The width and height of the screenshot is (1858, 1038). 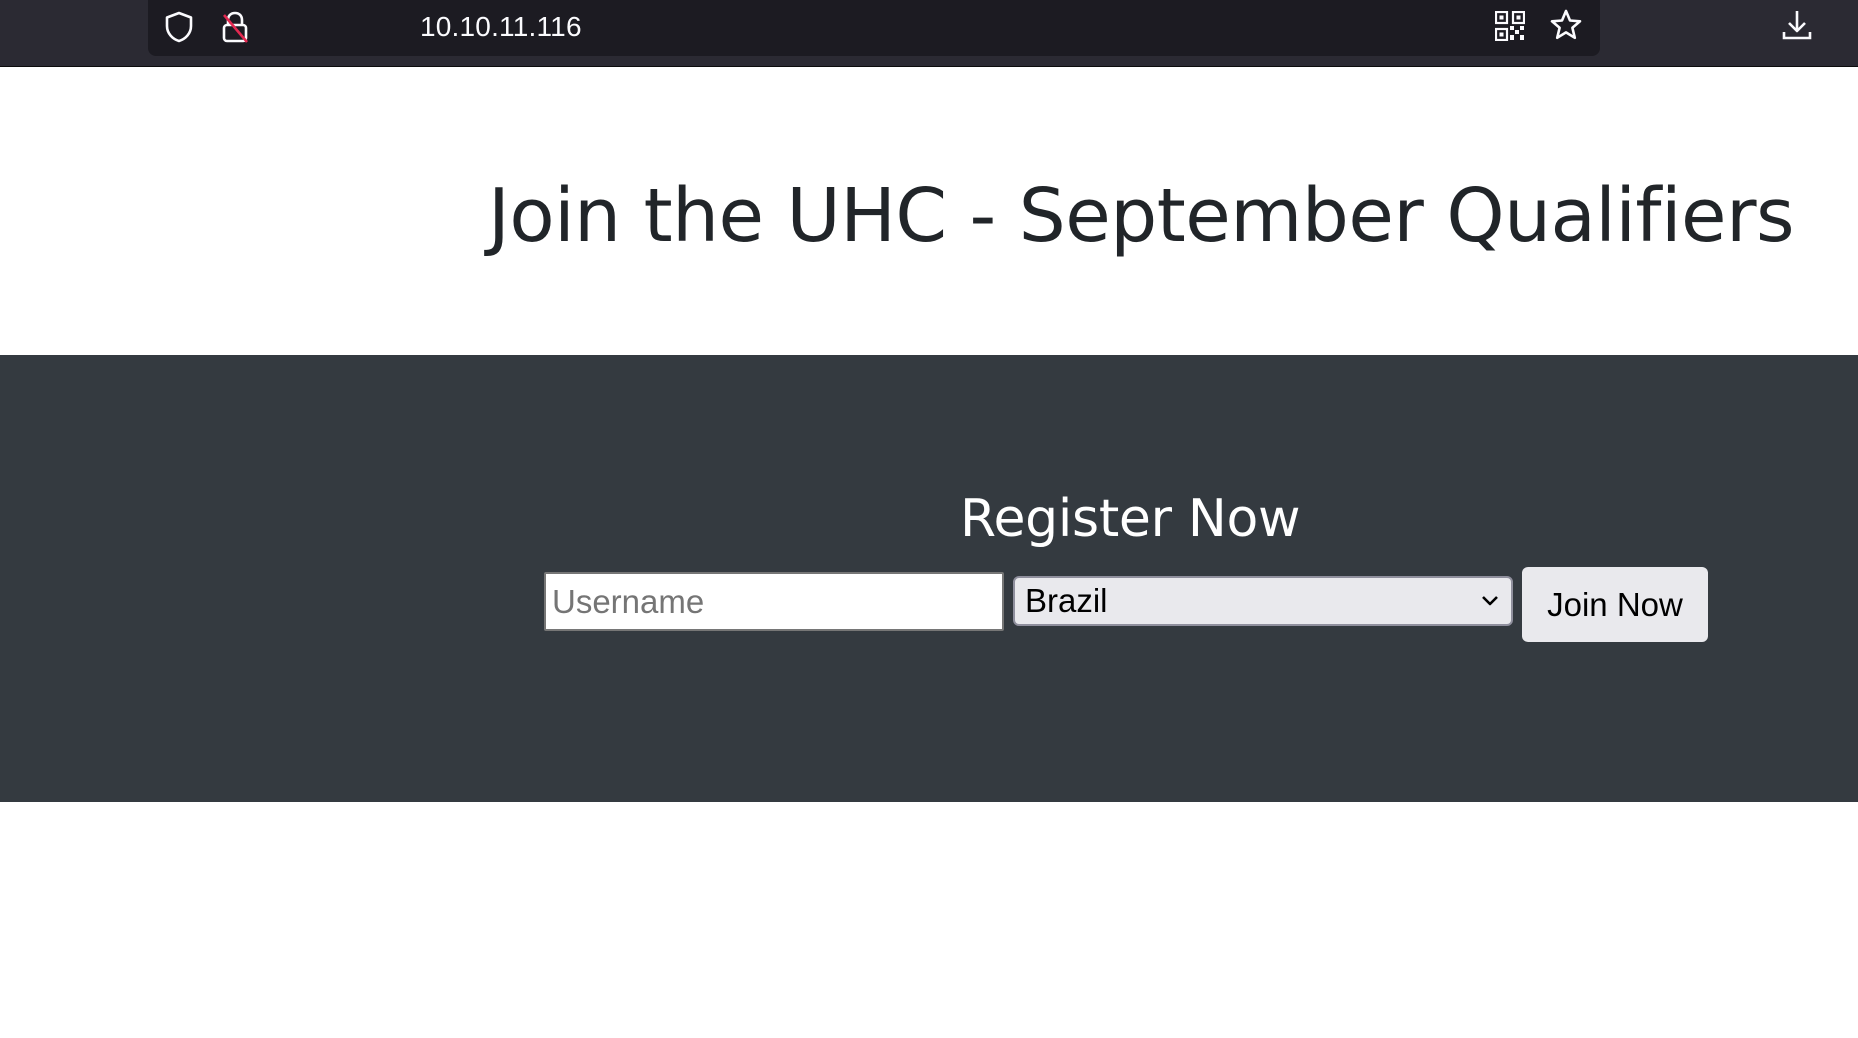 What do you see at coordinates (1263, 601) in the screenshot?
I see `country-select: Brazil` at bounding box center [1263, 601].